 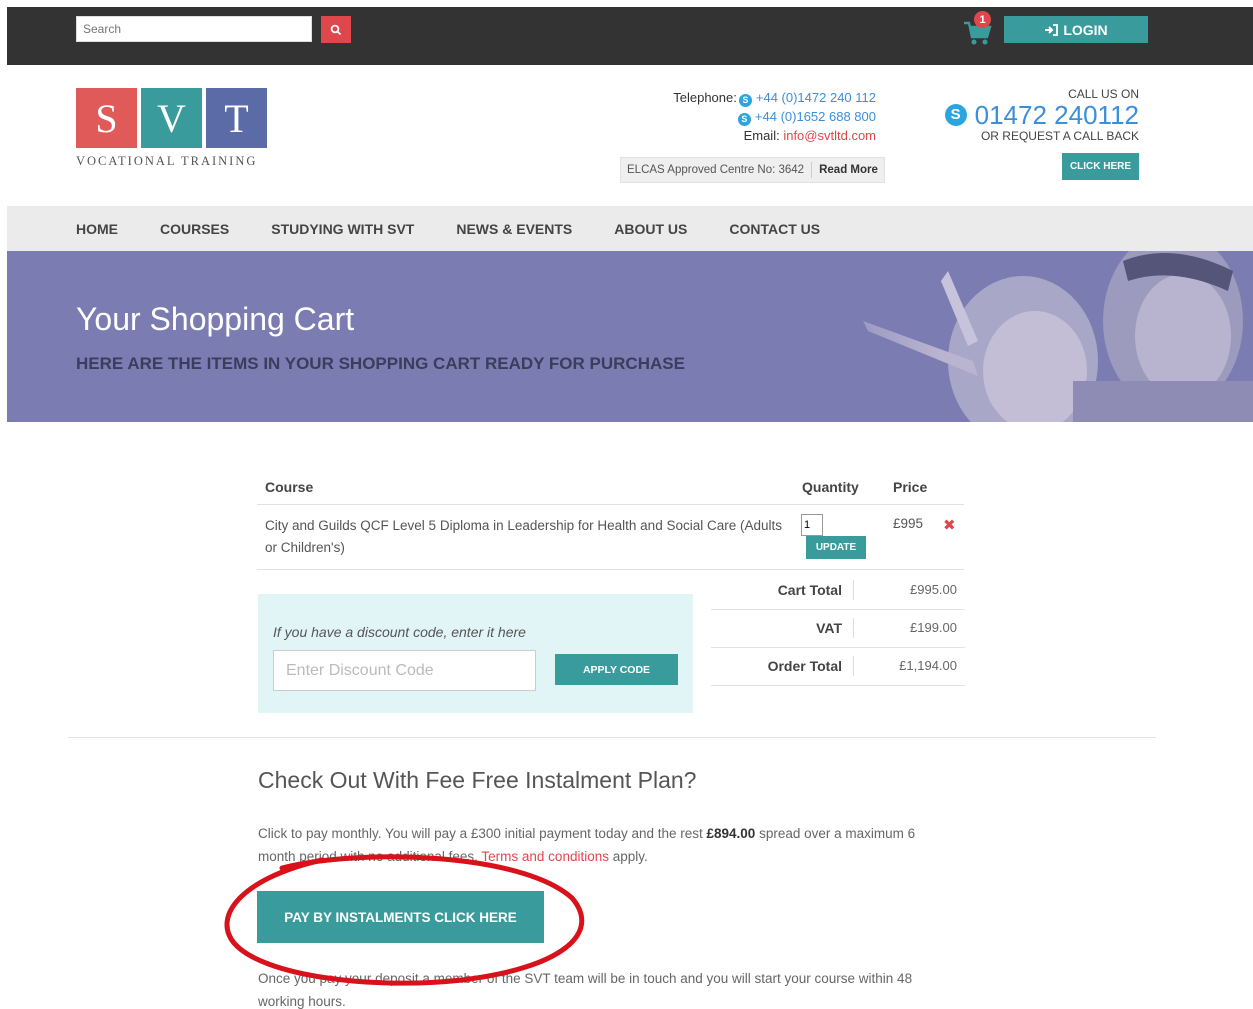 What do you see at coordinates (514, 229) in the screenshot?
I see `nav-news-events: NEWS & EVENTS` at bounding box center [514, 229].